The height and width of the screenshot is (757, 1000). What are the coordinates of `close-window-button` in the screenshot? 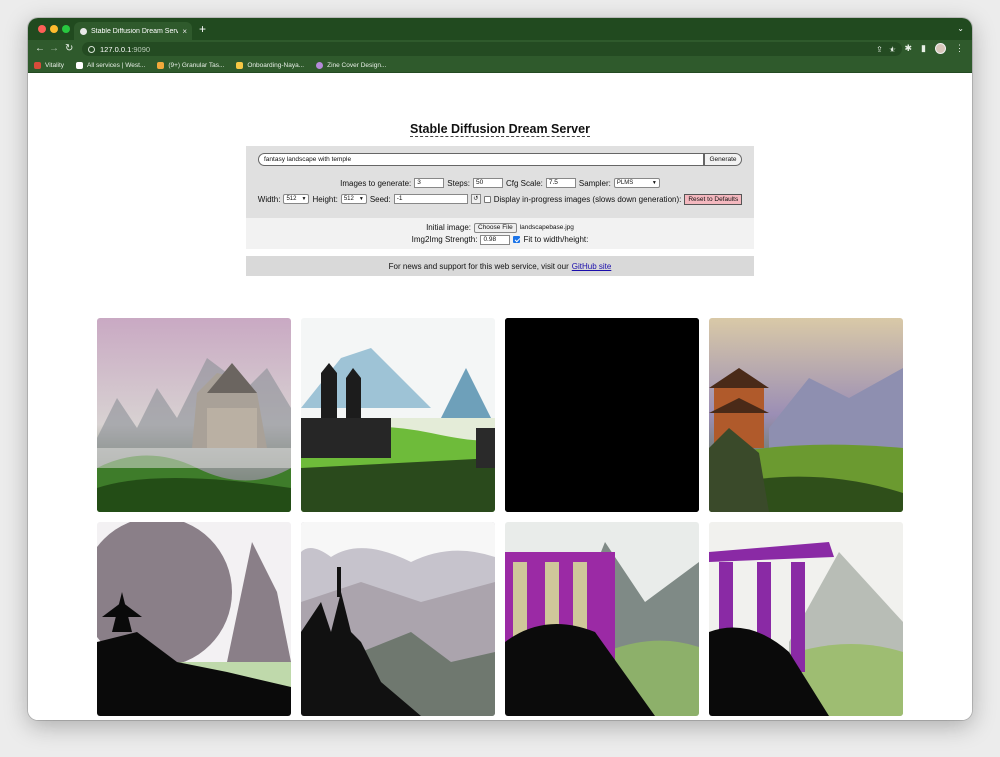 It's located at (42, 29).